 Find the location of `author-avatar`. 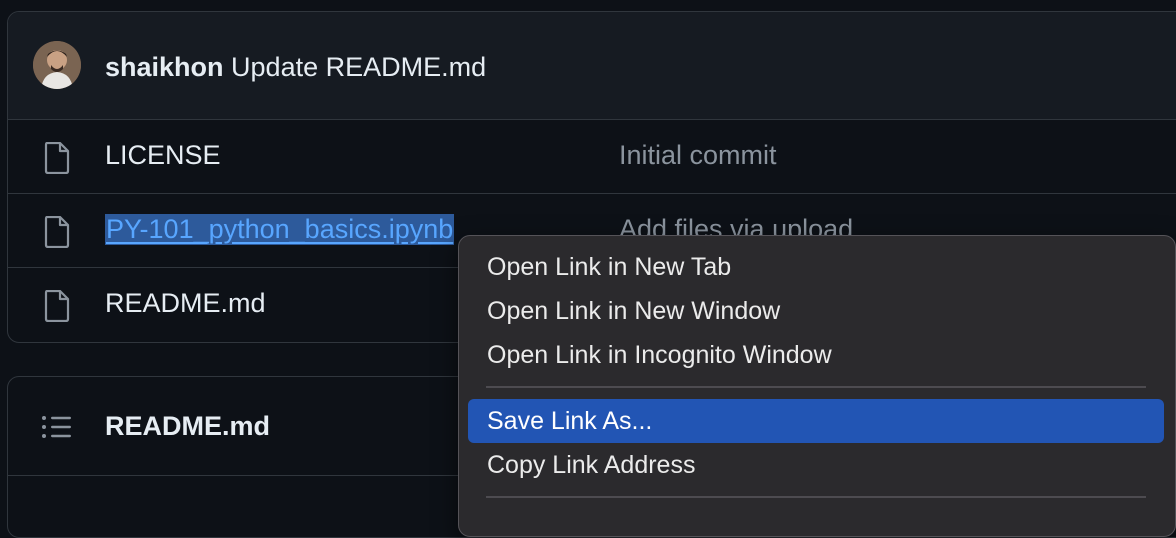

author-avatar is located at coordinates (57, 65).